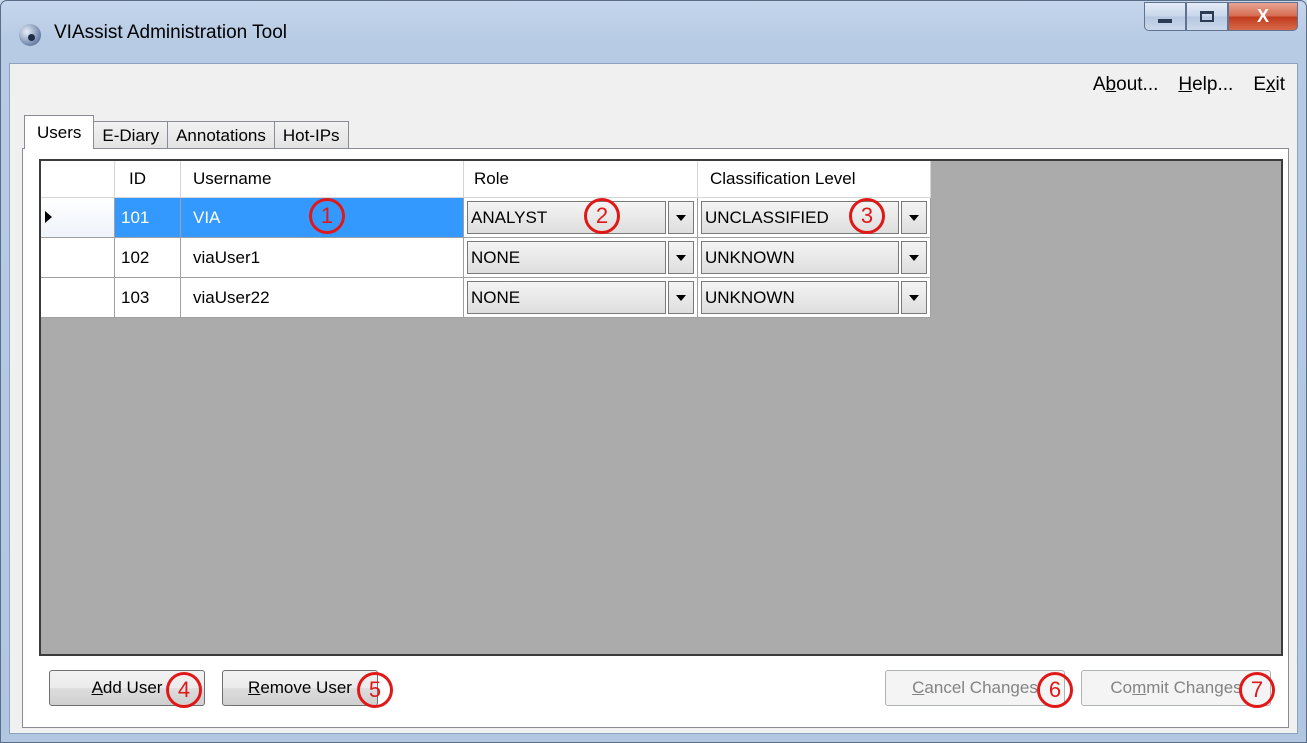 Image resolution: width=1307 pixels, height=743 pixels. What do you see at coordinates (184, 690) in the screenshot?
I see `callout-marker-4: 4` at bounding box center [184, 690].